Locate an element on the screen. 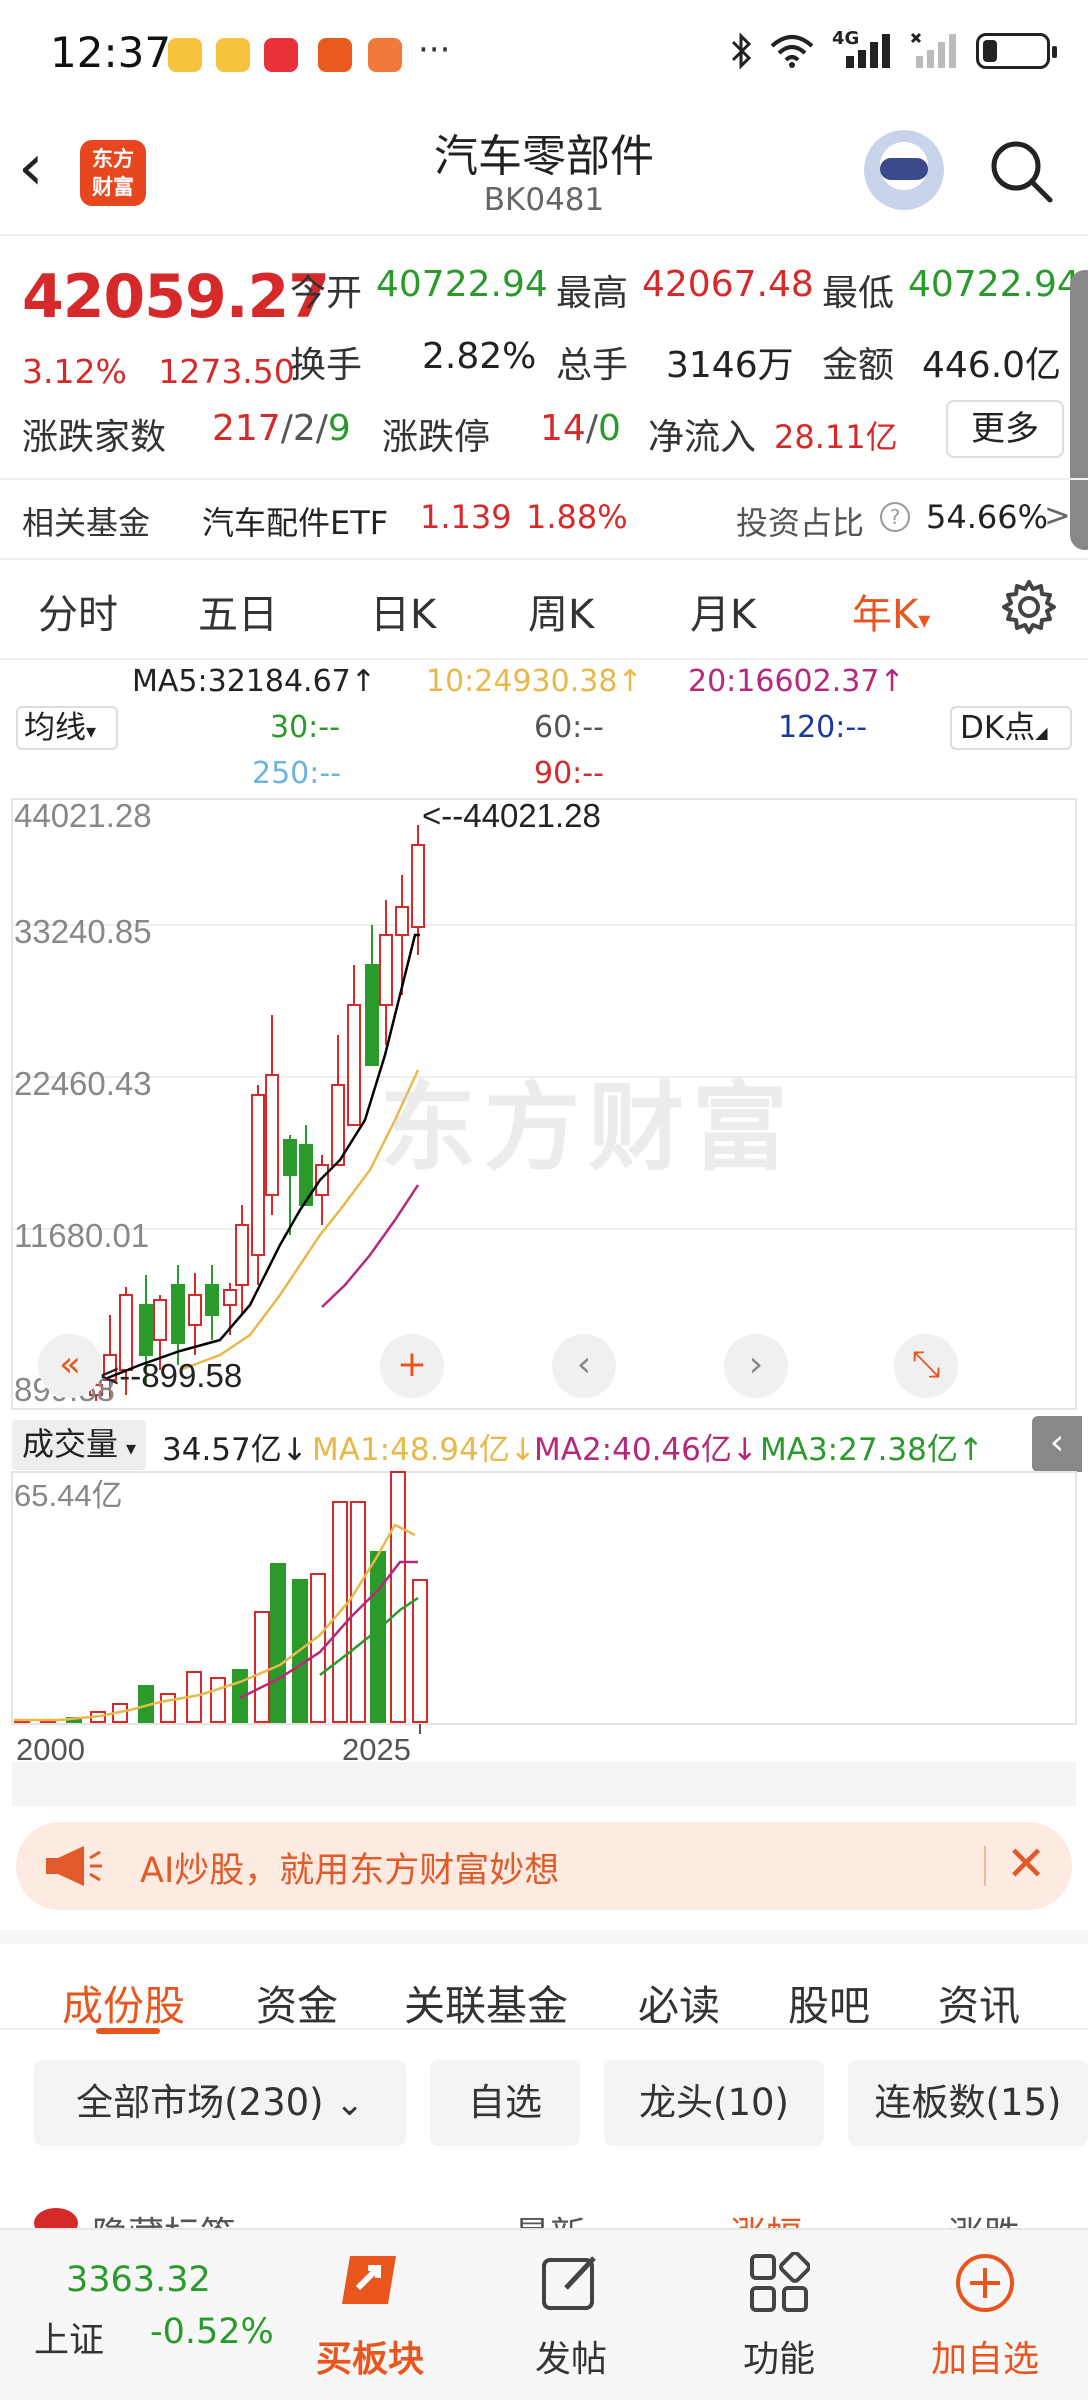 This screenshot has width=1088, height=2400. tab-weekly-k: 周K is located at coordinates (561, 611).